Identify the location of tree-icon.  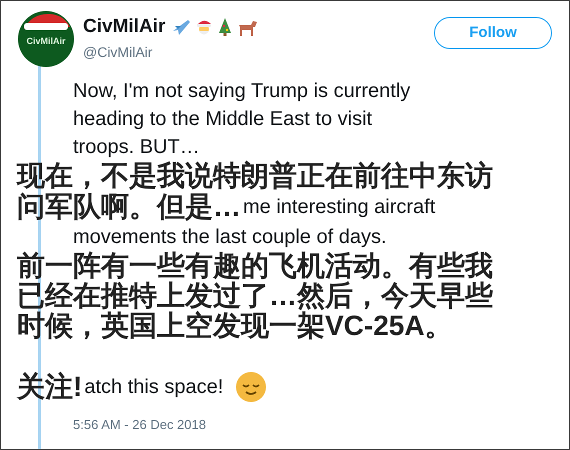
(225, 27).